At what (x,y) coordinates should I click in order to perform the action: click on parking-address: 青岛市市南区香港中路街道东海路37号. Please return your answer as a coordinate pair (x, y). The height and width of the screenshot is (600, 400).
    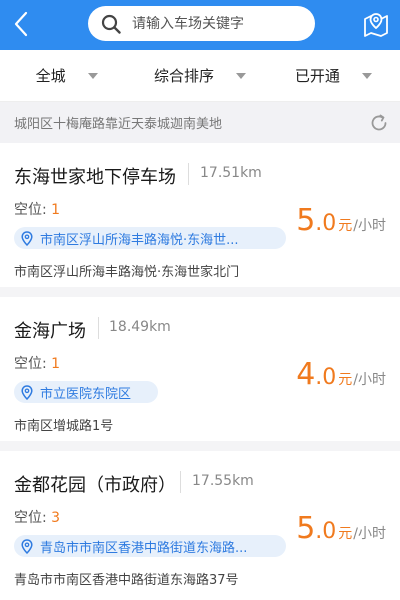
    Looking at the image, I should click on (126, 580).